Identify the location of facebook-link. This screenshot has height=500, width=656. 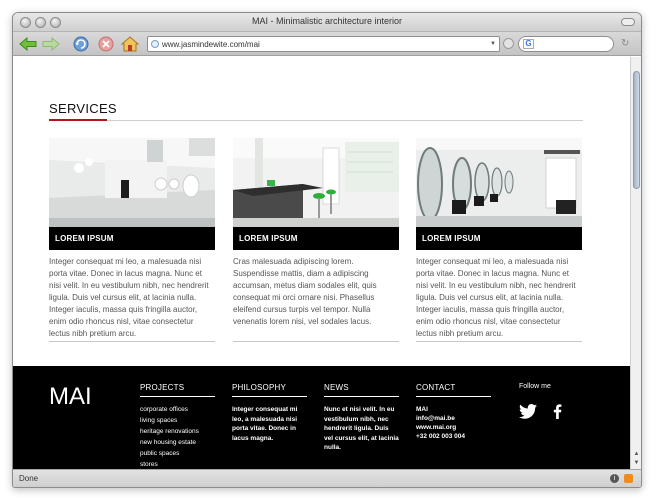
(557, 414).